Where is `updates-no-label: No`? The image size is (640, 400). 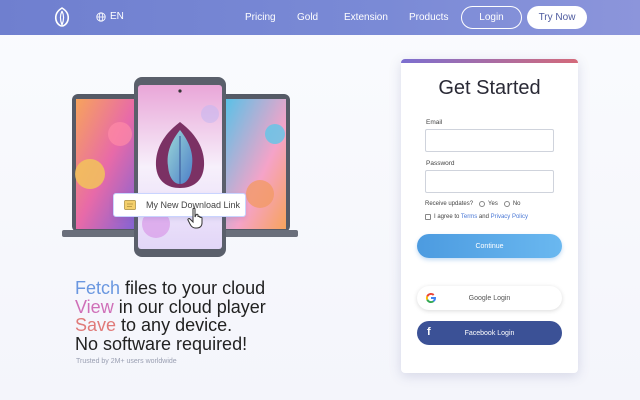
updates-no-label: No is located at coordinates (516, 204).